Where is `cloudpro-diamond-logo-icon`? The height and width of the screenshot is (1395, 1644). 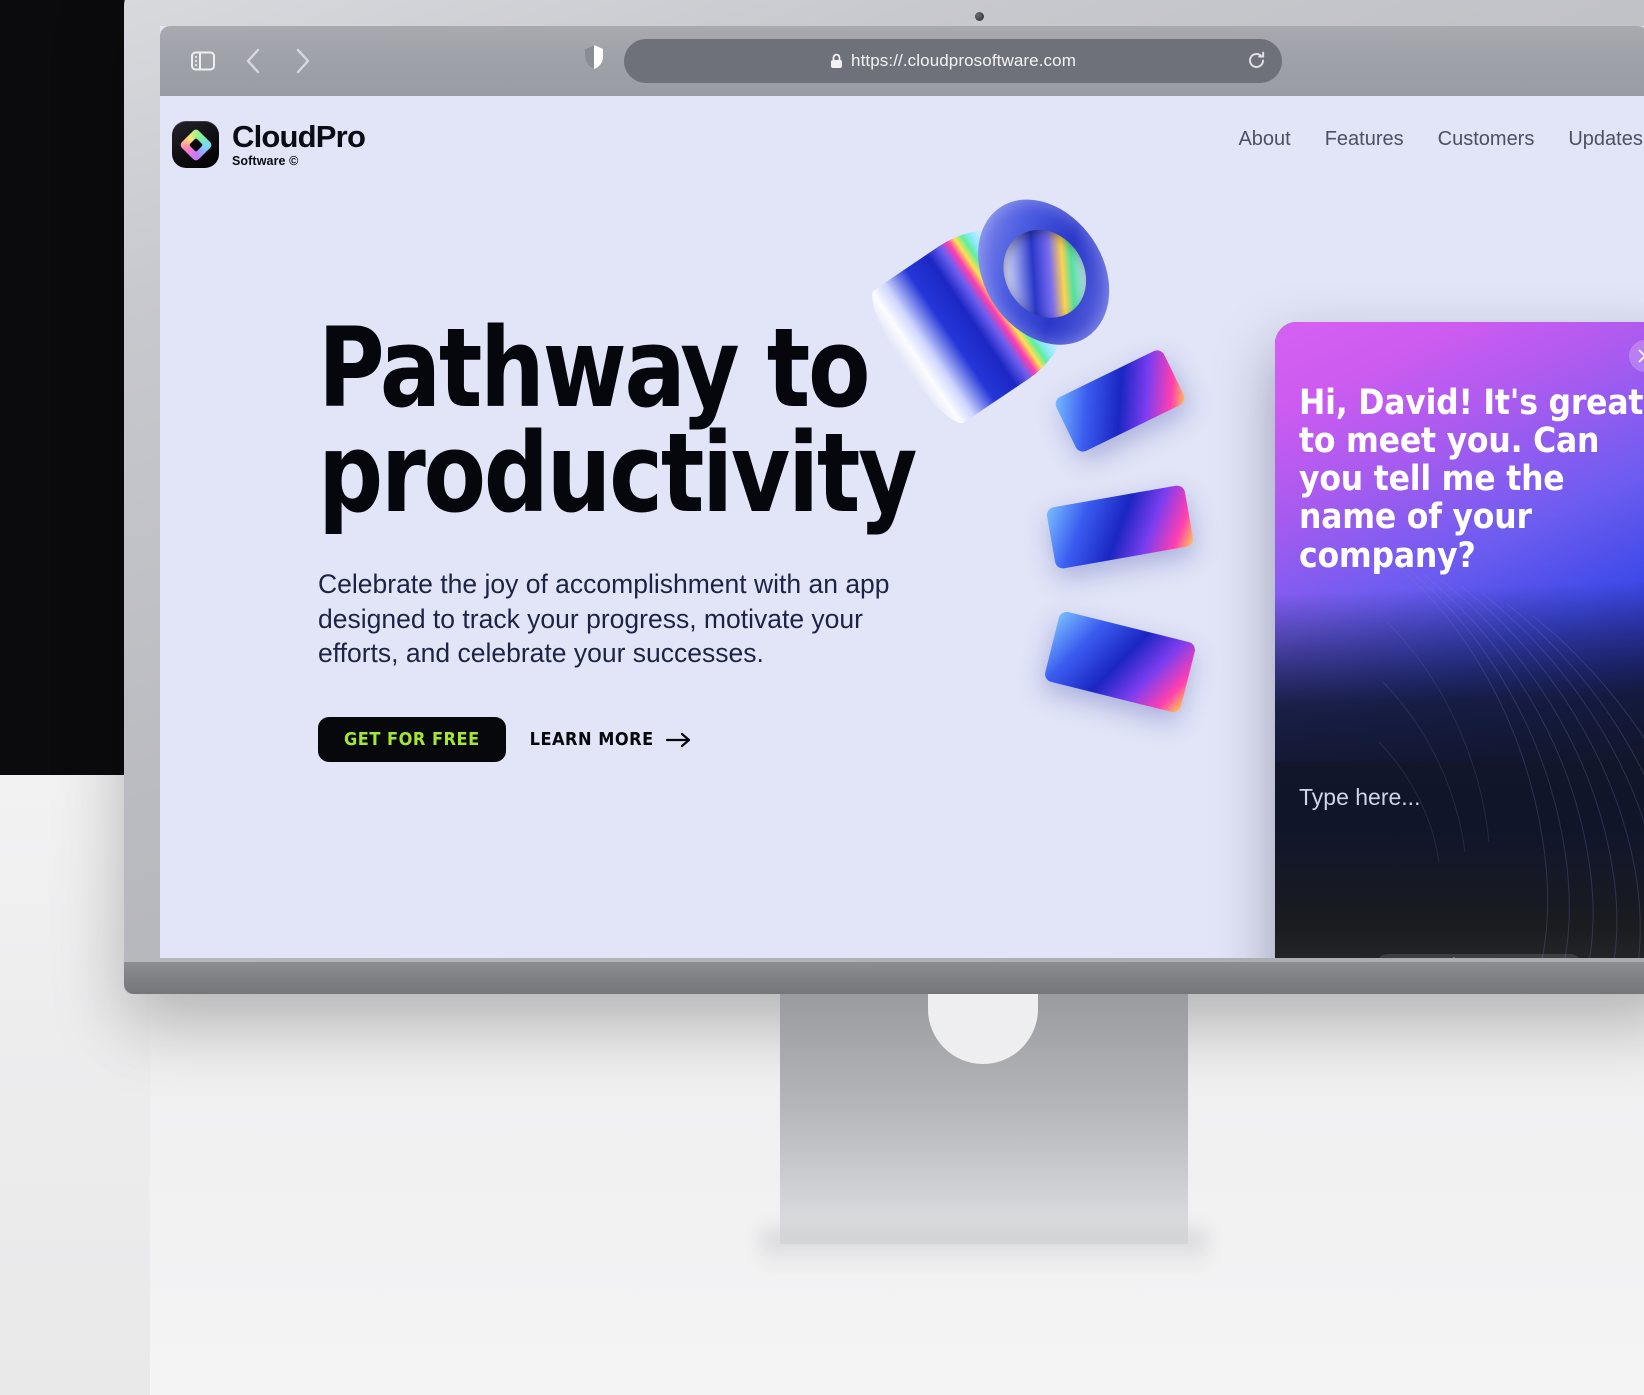
cloudpro-diamond-logo-icon is located at coordinates (195, 144).